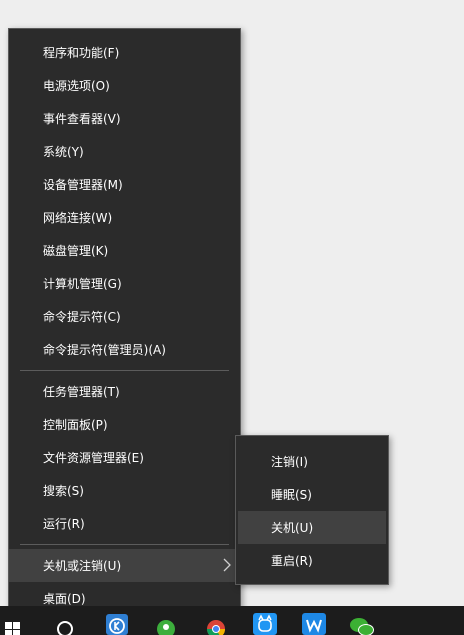  What do you see at coordinates (166, 623) in the screenshot?
I see `green-app-icon` at bounding box center [166, 623].